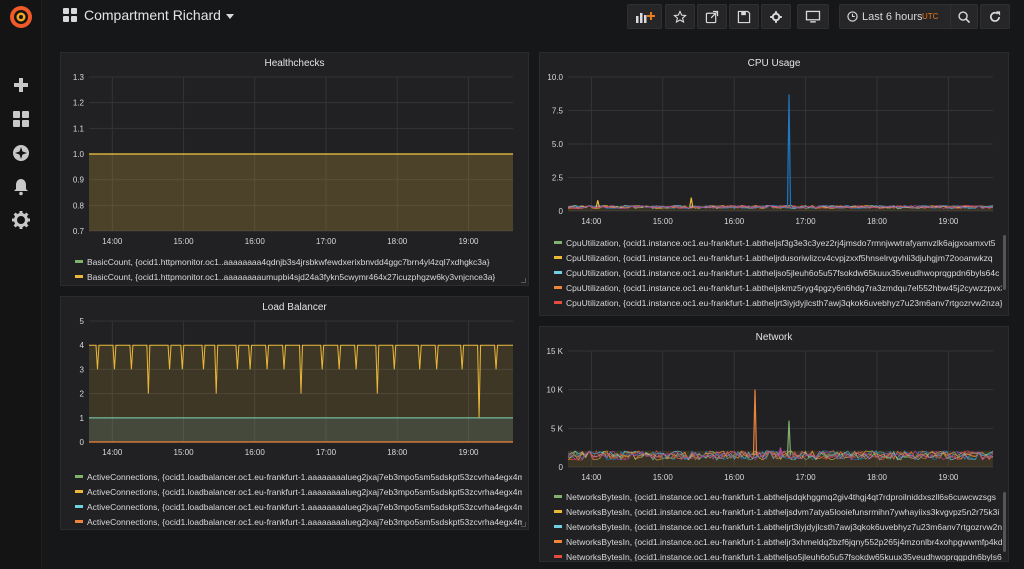 The image size is (1024, 569). I want to click on x-tick-label: 19:00, so click(468, 241).